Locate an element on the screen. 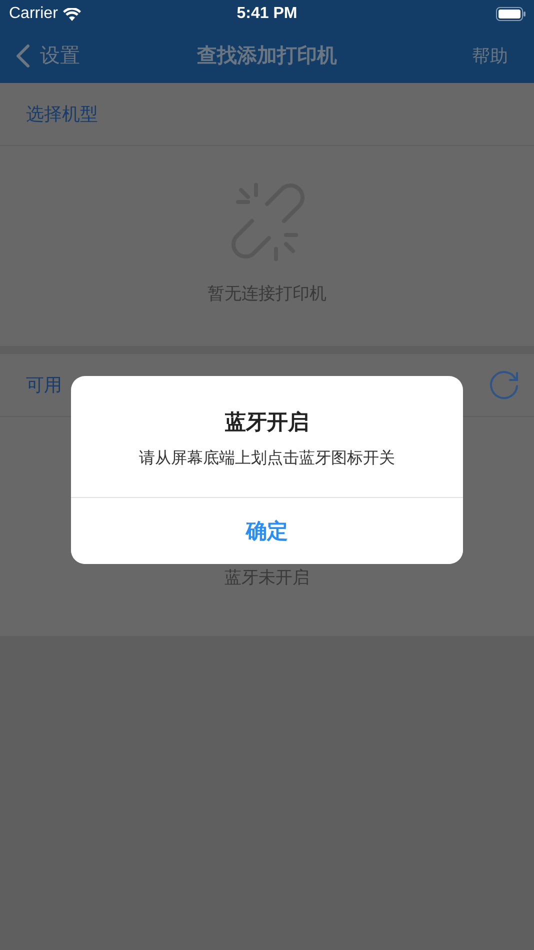  wifi-icon is located at coordinates (71, 14).